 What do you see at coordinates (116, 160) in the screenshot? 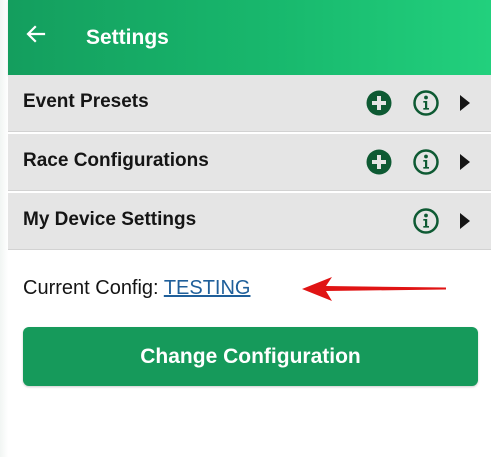
I see `row-label: Race Configurations` at bounding box center [116, 160].